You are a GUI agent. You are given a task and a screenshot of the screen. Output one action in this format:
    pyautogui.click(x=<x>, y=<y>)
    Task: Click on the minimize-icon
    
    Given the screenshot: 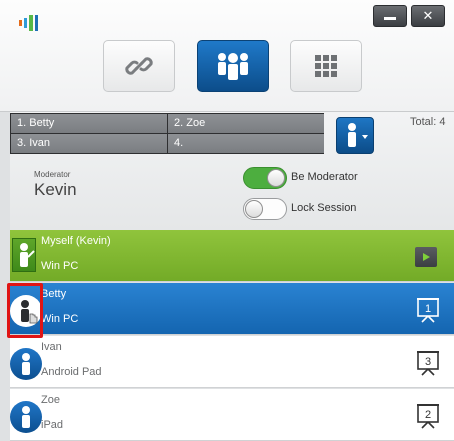 What is the action you would take?
    pyautogui.click(x=390, y=18)
    